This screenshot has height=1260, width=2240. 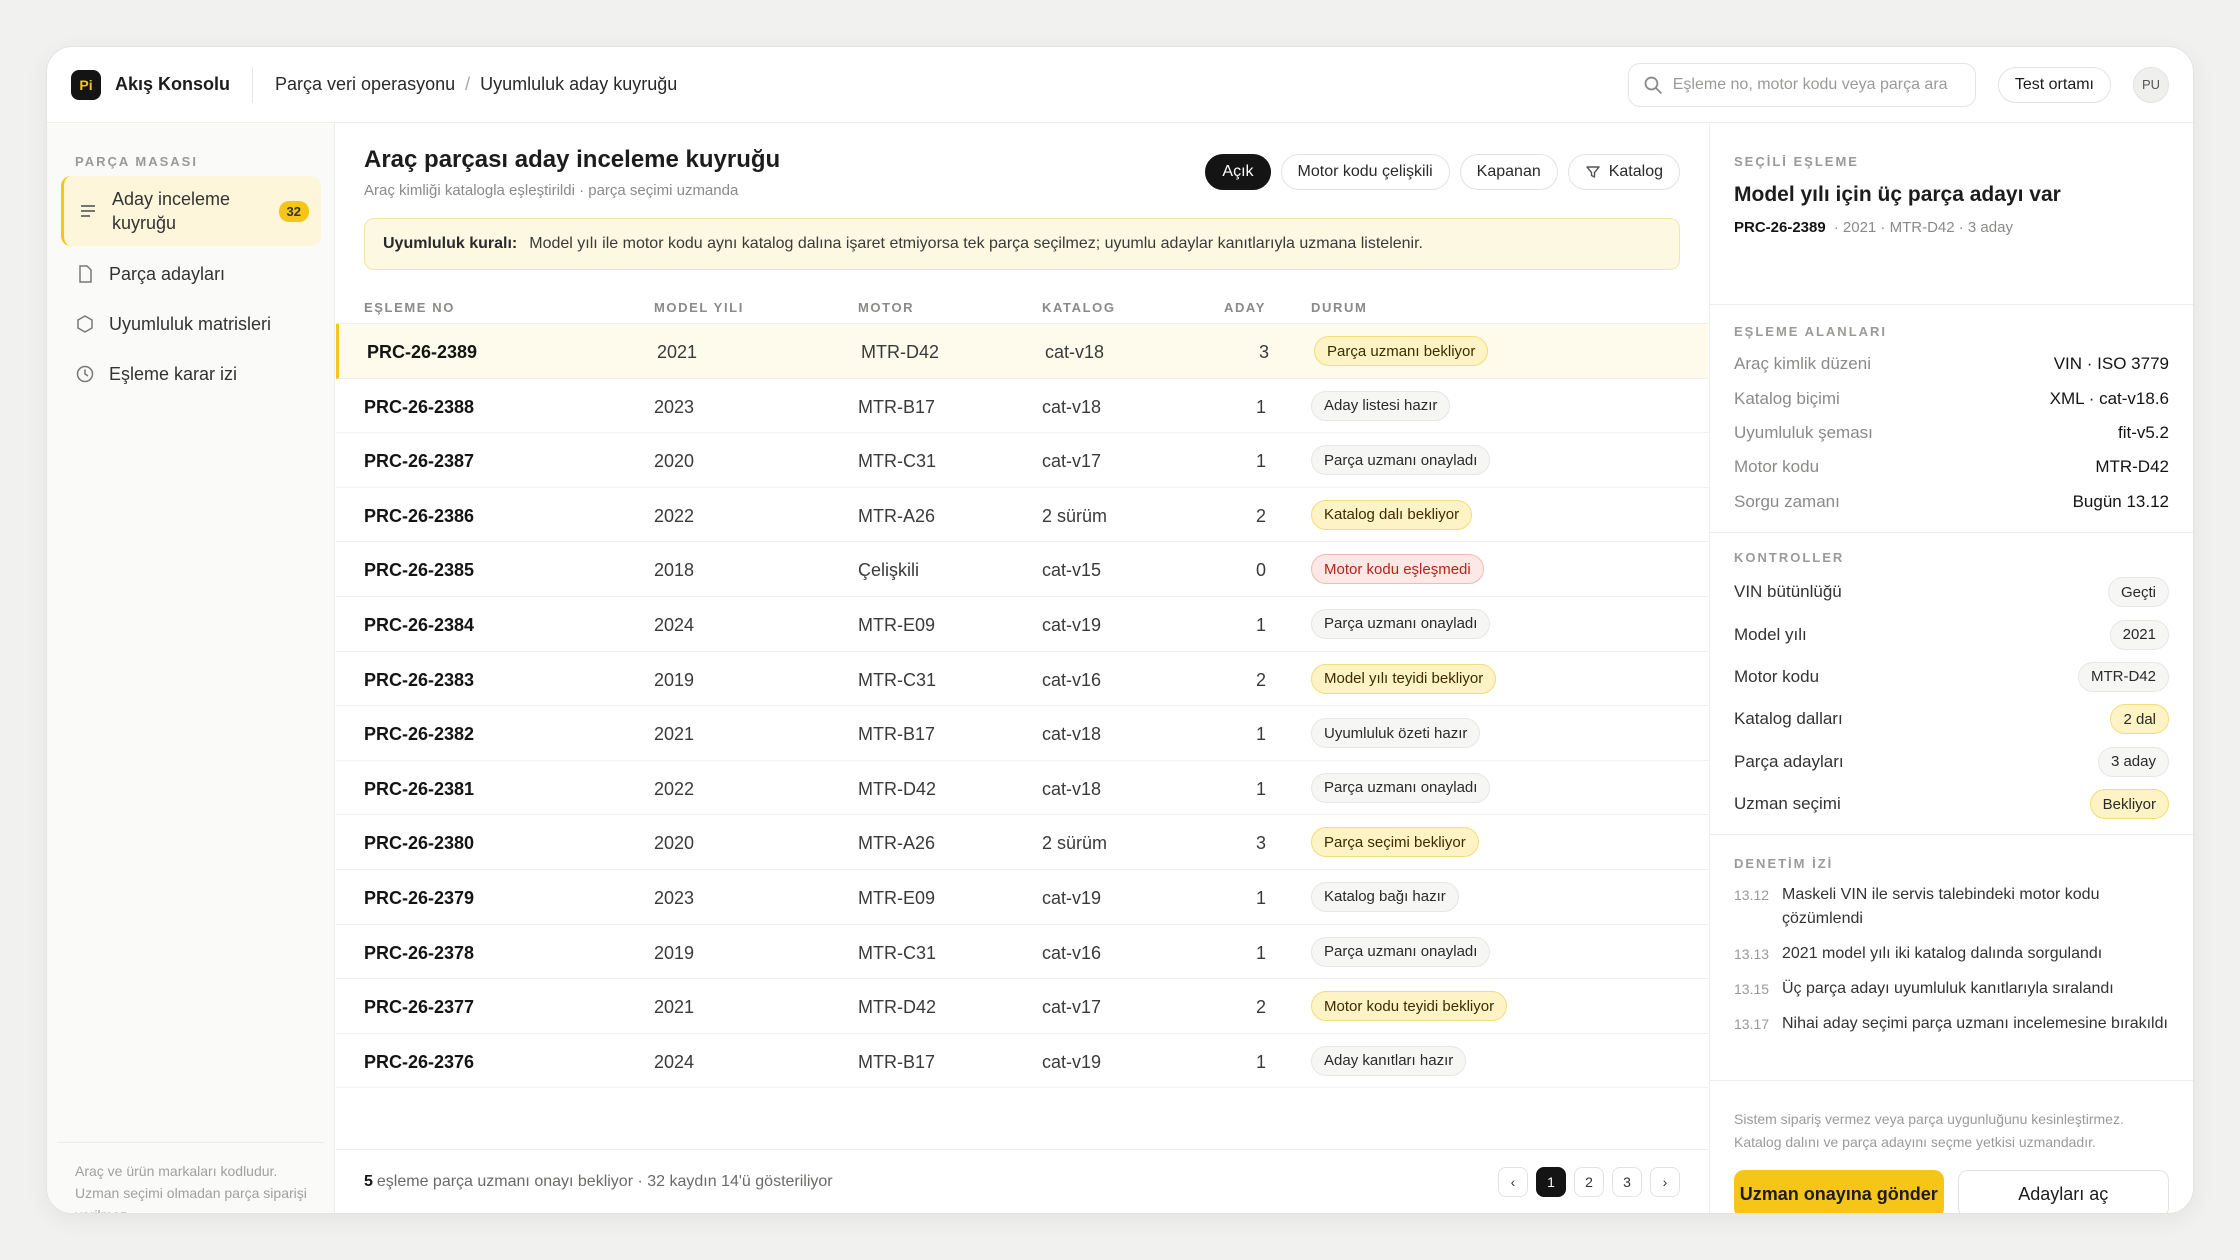 I want to click on control-row: Katalog dalları 2 dal, so click(x=1951, y=719).